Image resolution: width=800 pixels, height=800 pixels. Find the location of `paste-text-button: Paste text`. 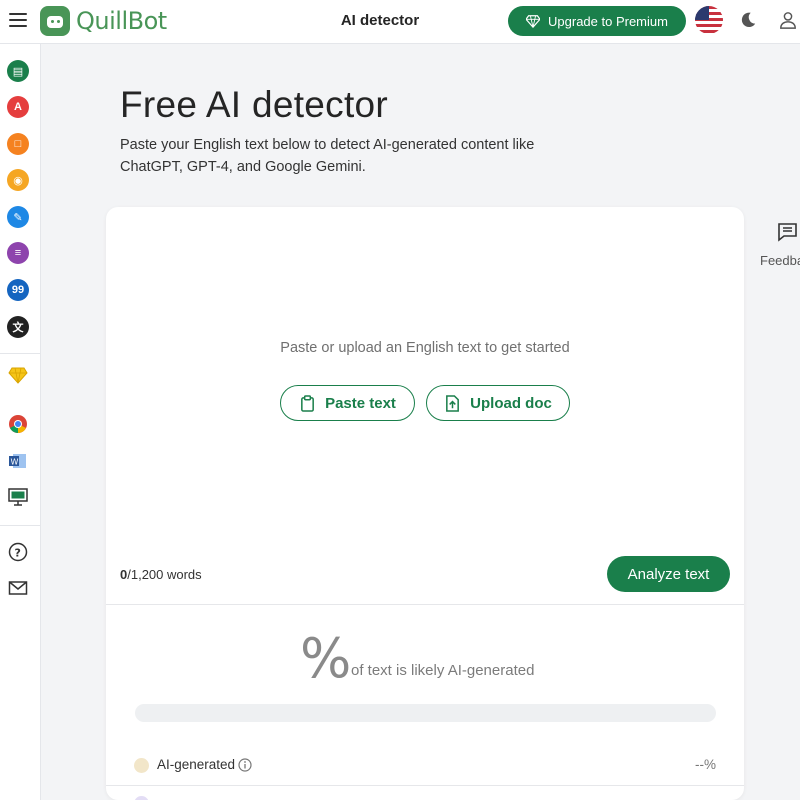

paste-text-button: Paste text is located at coordinates (347, 403).